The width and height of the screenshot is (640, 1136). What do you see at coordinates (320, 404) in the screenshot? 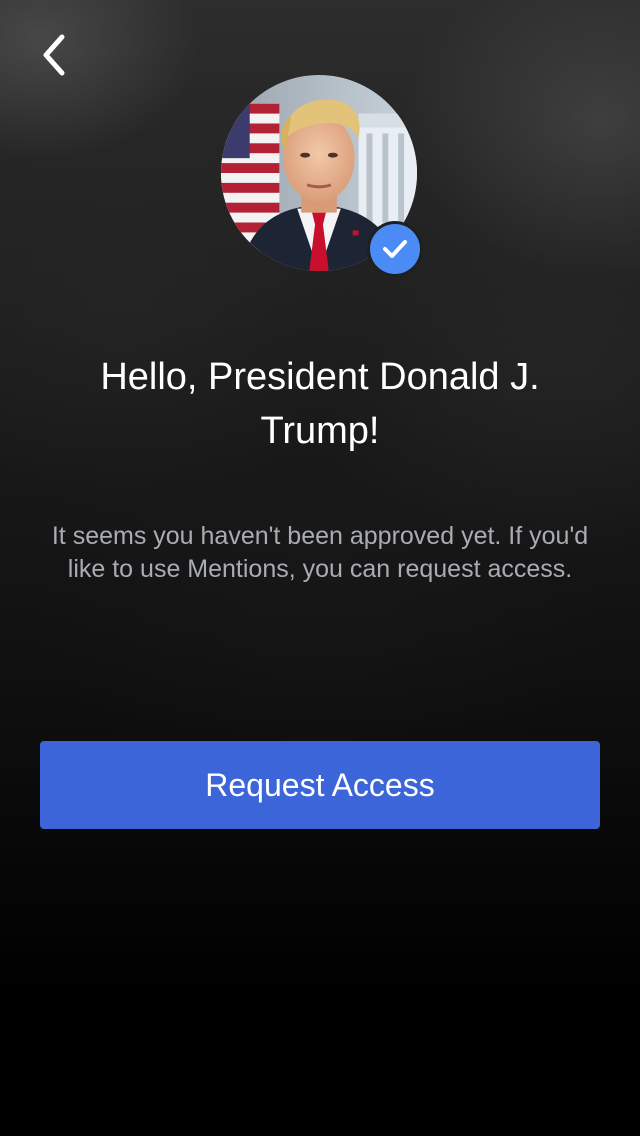
I see `greeting-title: Hello, President Donald J. Trump!` at bounding box center [320, 404].